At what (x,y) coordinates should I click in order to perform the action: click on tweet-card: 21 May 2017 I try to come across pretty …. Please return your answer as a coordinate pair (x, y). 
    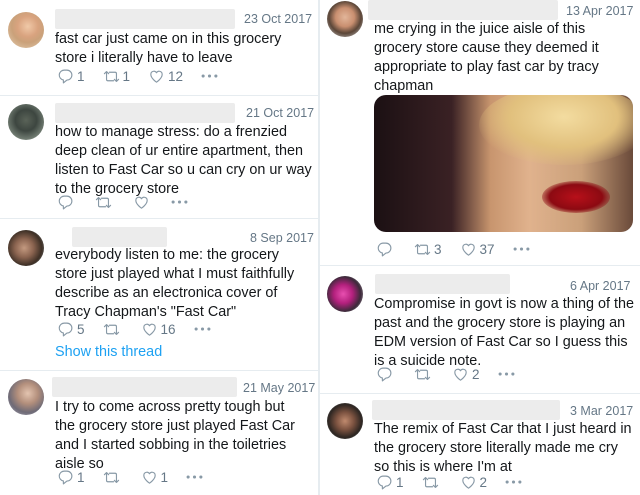
    Looking at the image, I should click on (159, 433).